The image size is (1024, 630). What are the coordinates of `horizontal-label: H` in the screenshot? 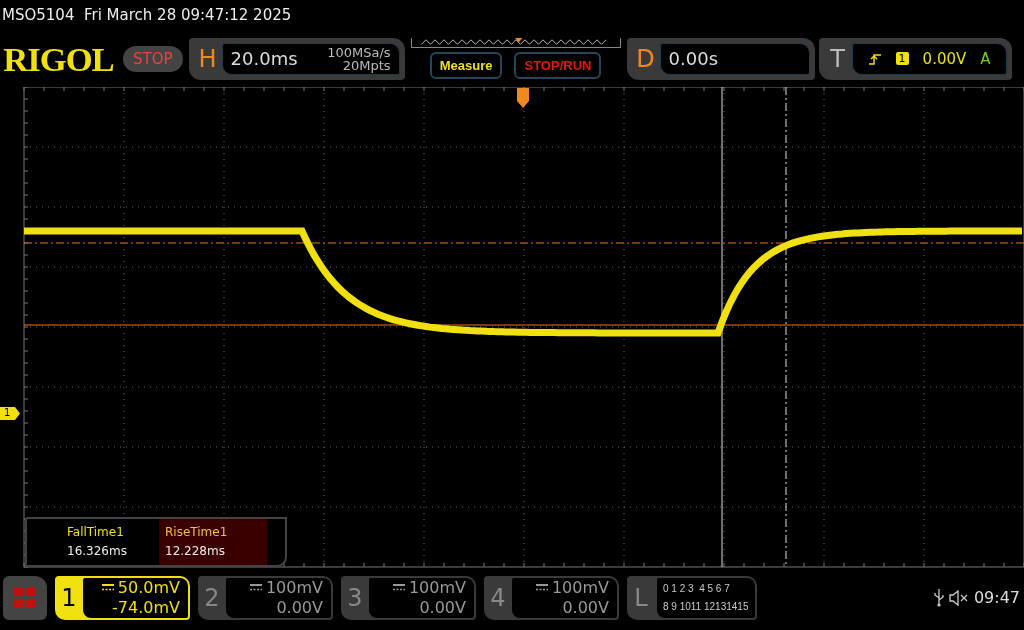 It's located at (207, 58).